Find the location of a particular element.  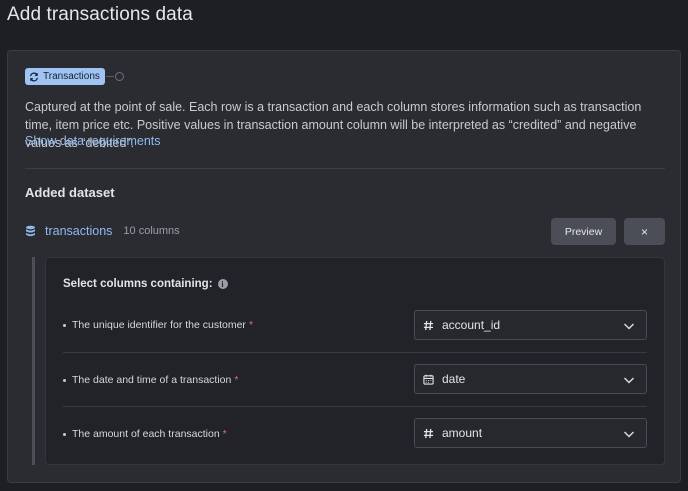

remove-dataset-button: × is located at coordinates (644, 231).